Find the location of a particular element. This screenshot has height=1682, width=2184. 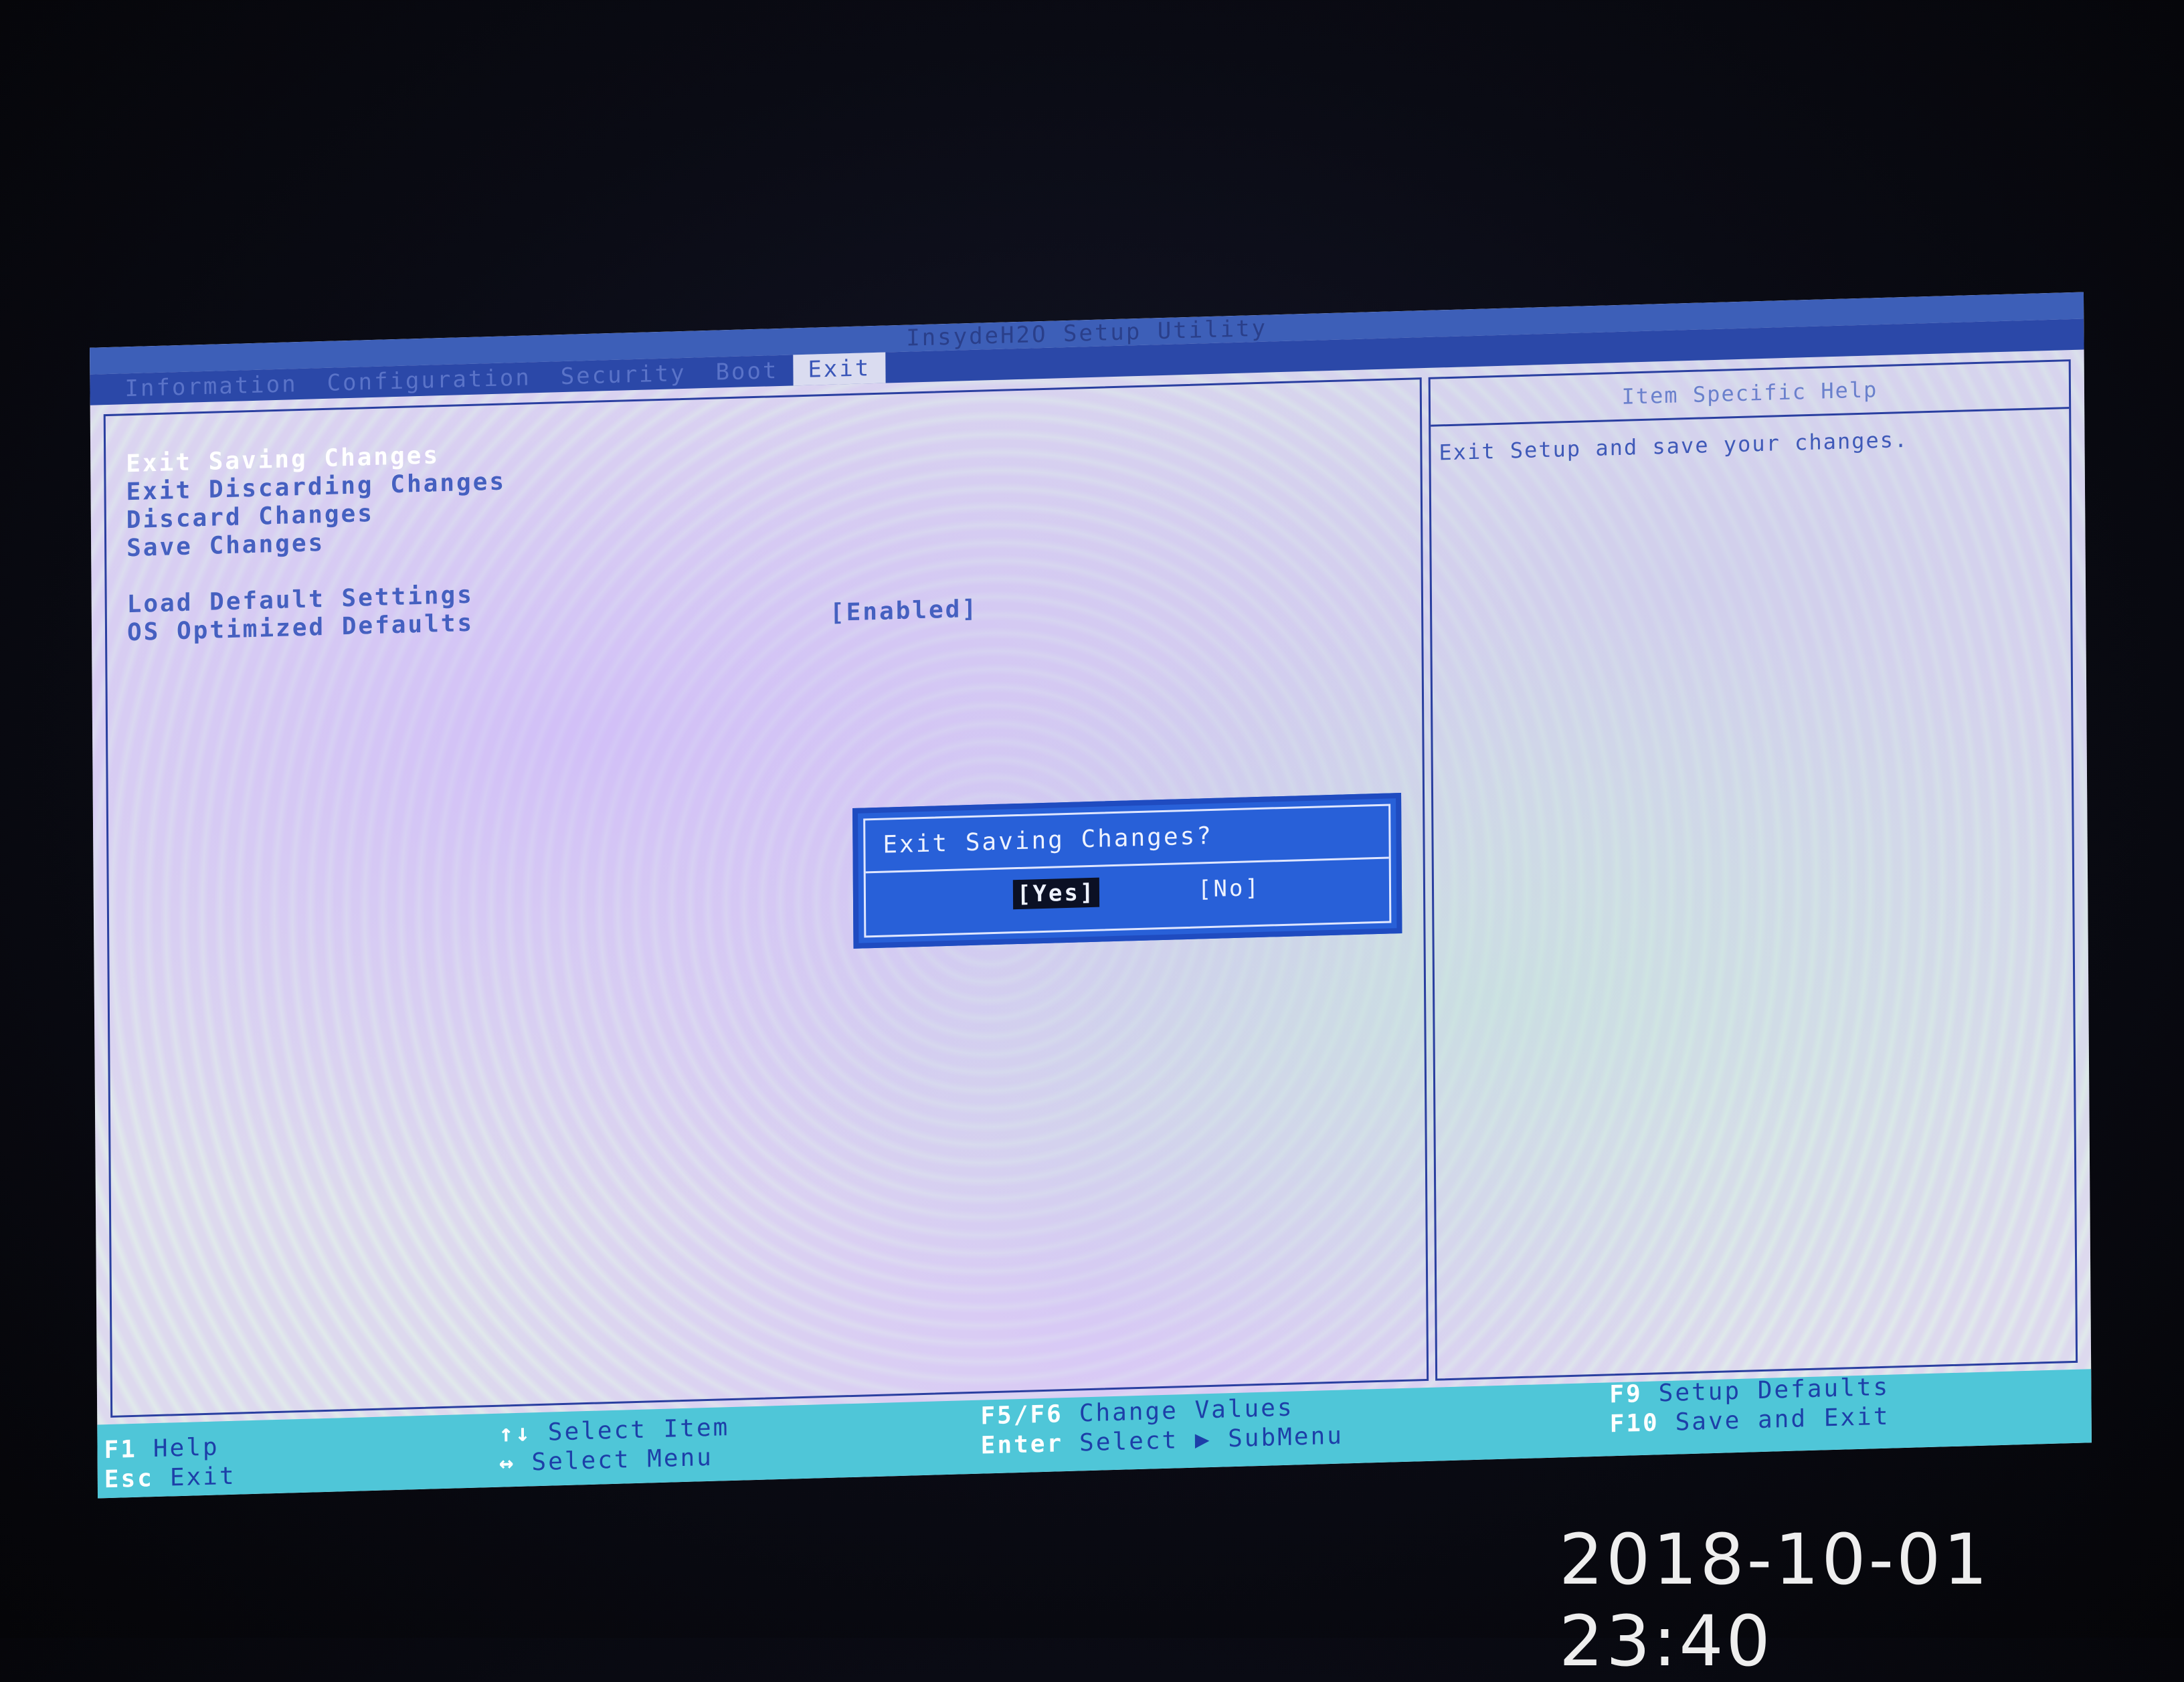

key-f5f6-desc: Change Values is located at coordinates (1186, 1411).